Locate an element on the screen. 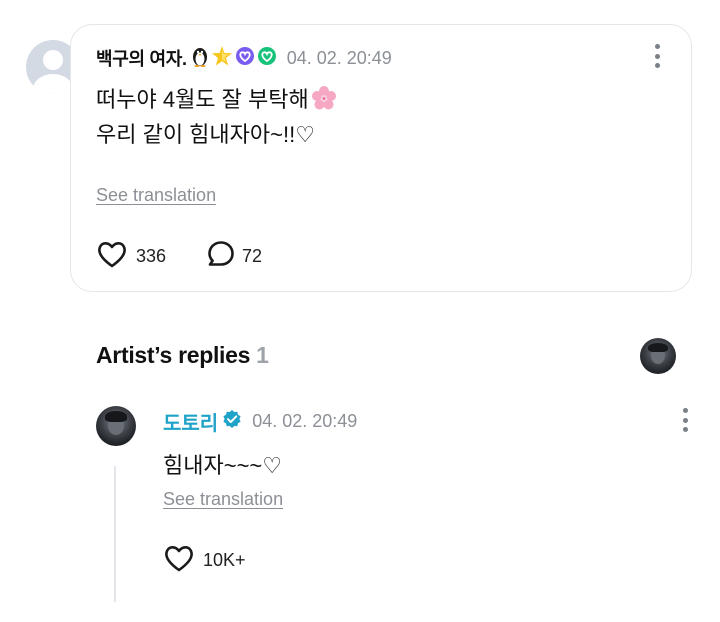 The height and width of the screenshot is (622, 720). penguin-emoji-icon is located at coordinates (200, 58).